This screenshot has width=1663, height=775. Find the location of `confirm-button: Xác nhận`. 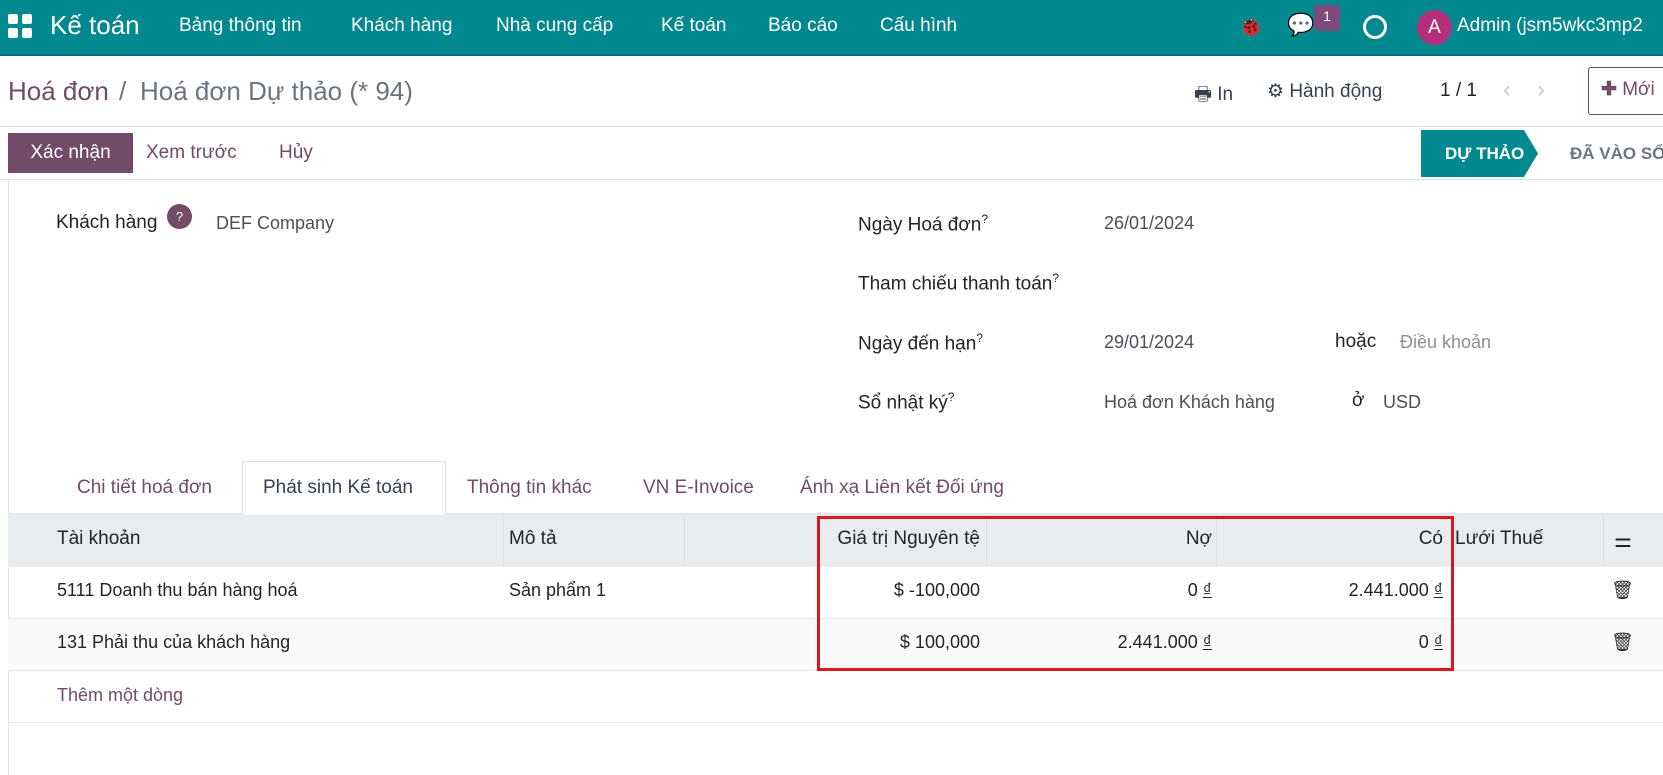

confirm-button: Xác nhận is located at coordinates (70, 153).